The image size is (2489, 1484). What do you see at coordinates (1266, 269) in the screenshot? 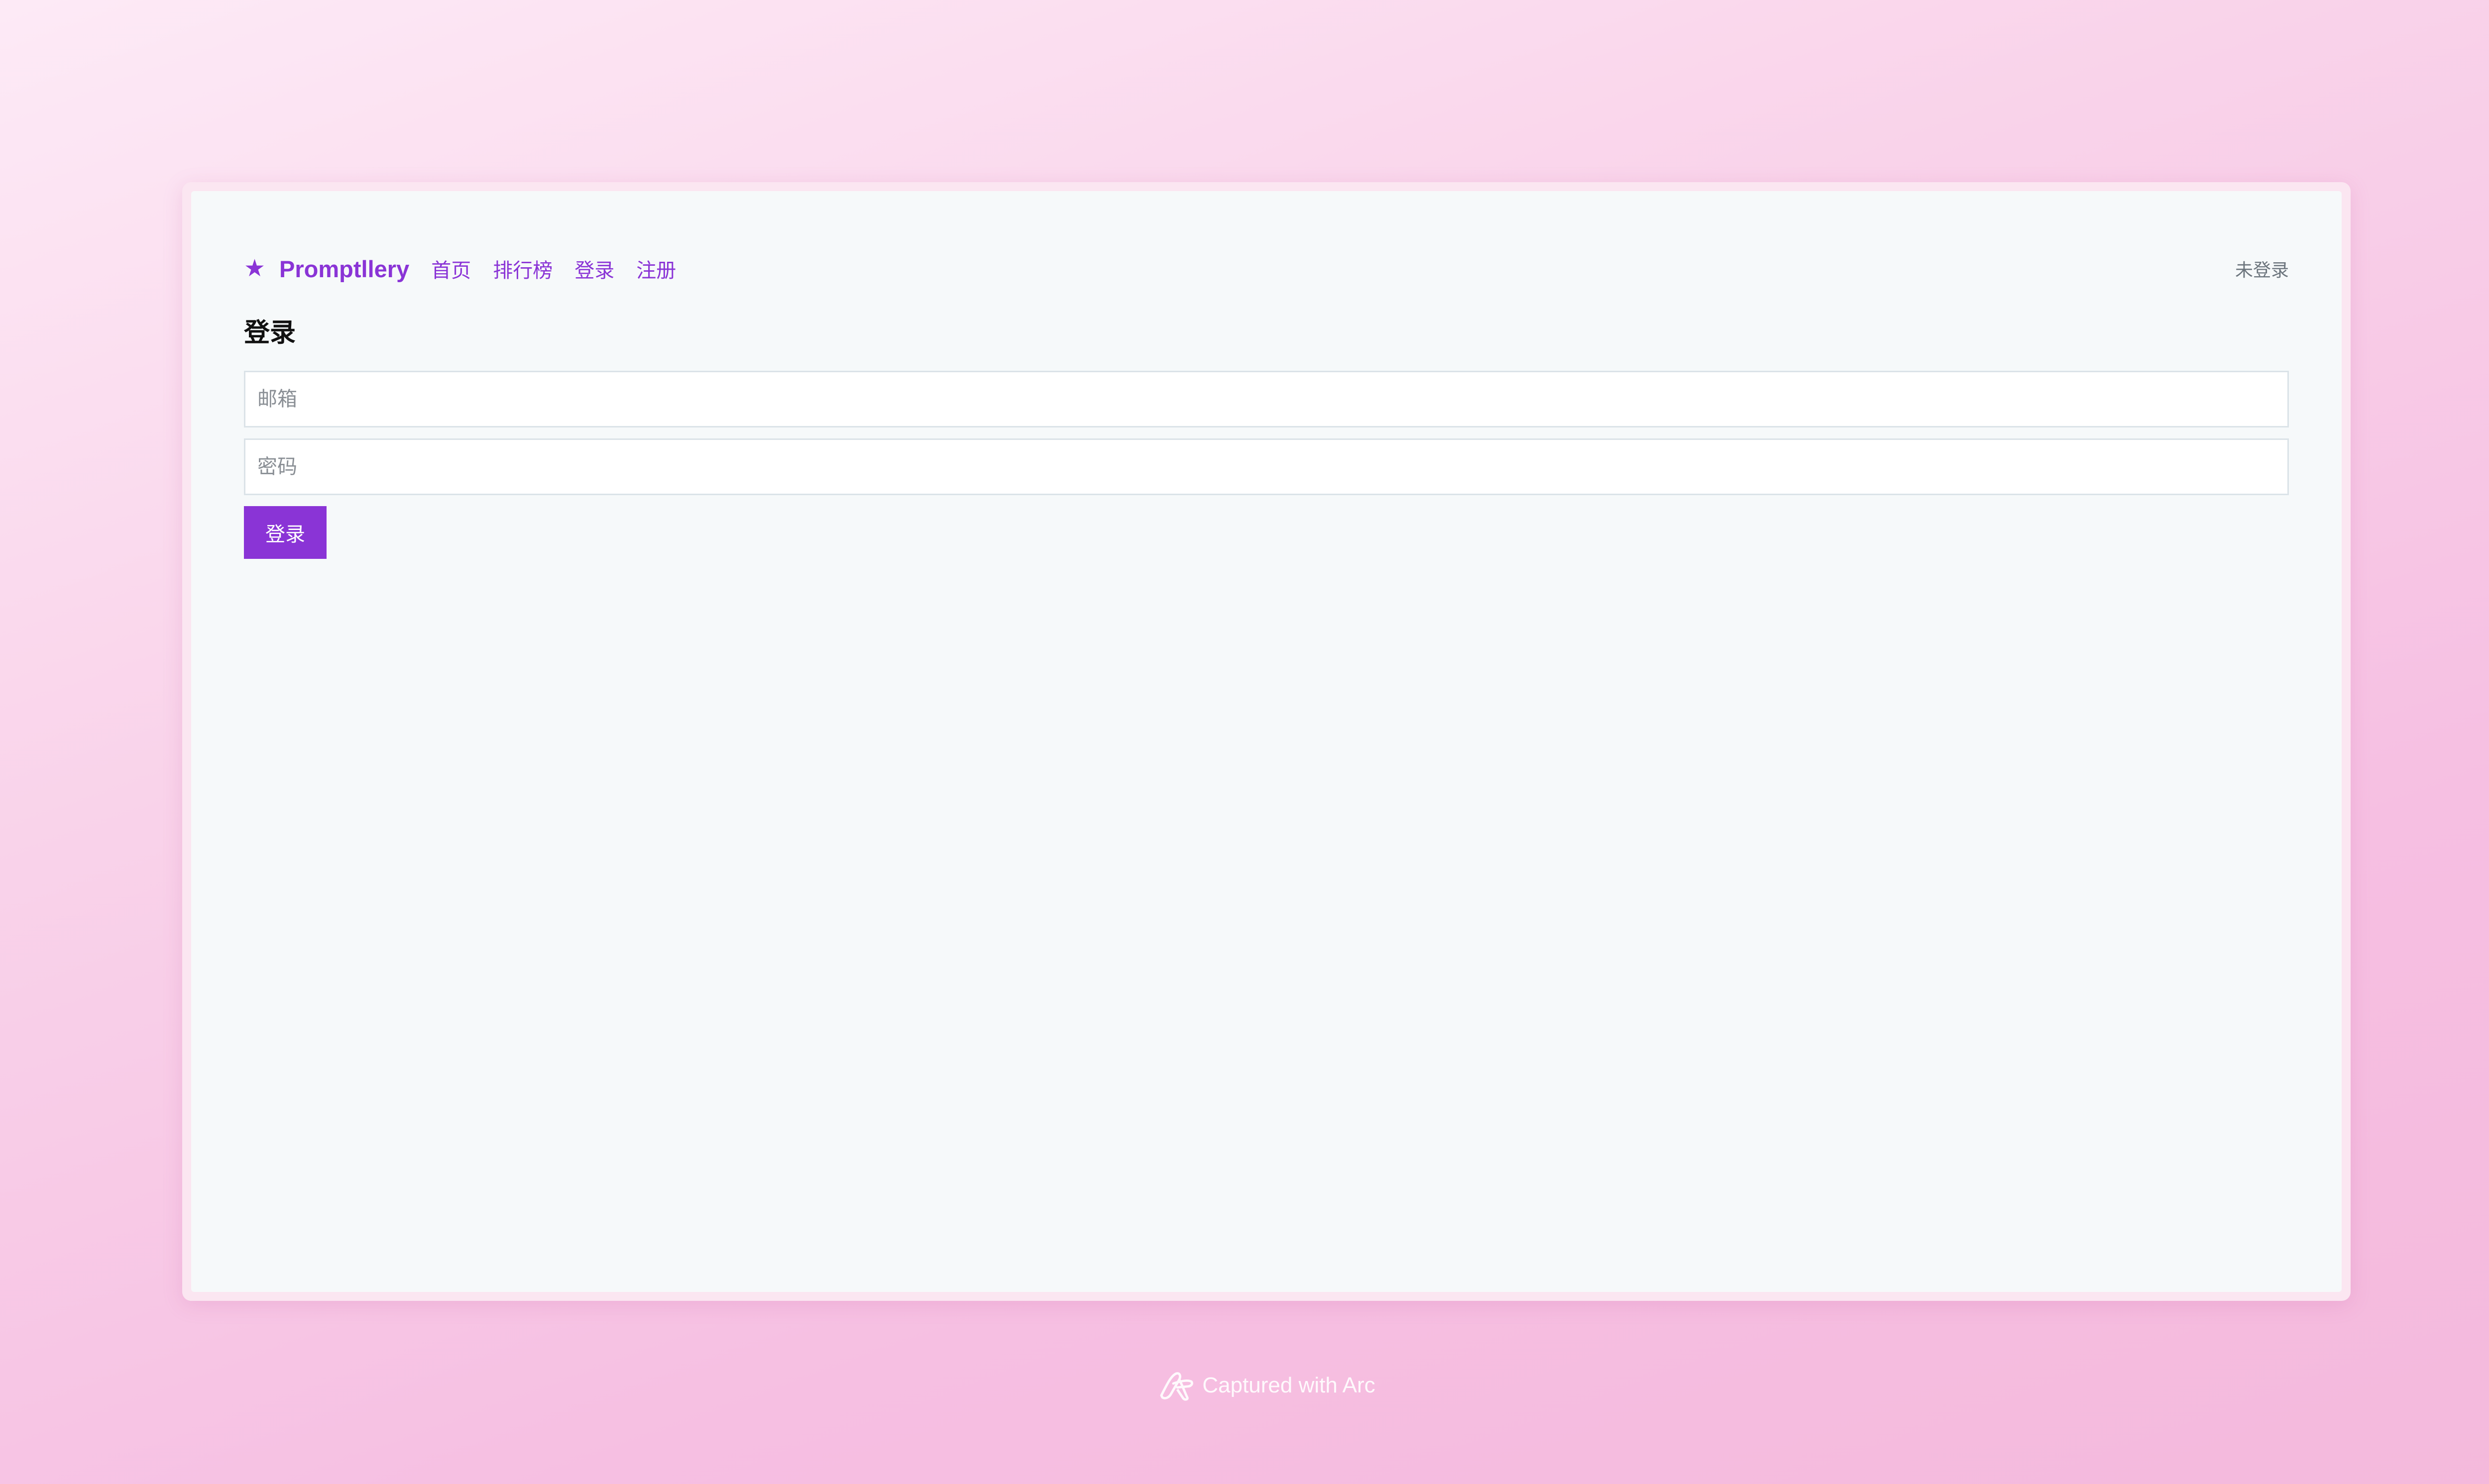
I see `navbar: ★ Promptllery 首页 排行榜 登录 注册 未登录` at bounding box center [1266, 269].